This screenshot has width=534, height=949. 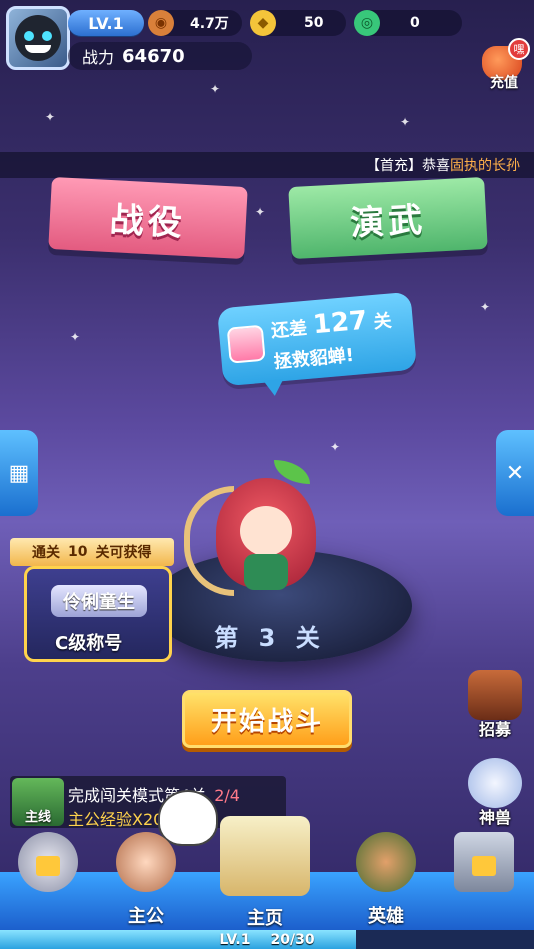 I want to click on gold-counter: ◆ 50, so click(x=298, y=23).